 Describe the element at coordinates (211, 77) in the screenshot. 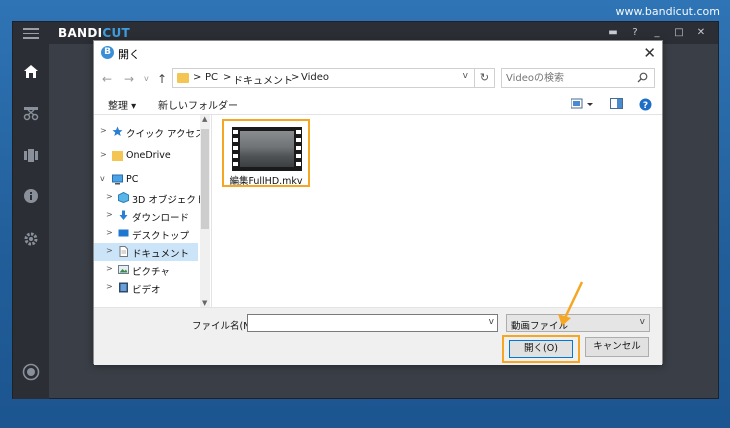

I see `breadcrumb-pc: PC` at that location.